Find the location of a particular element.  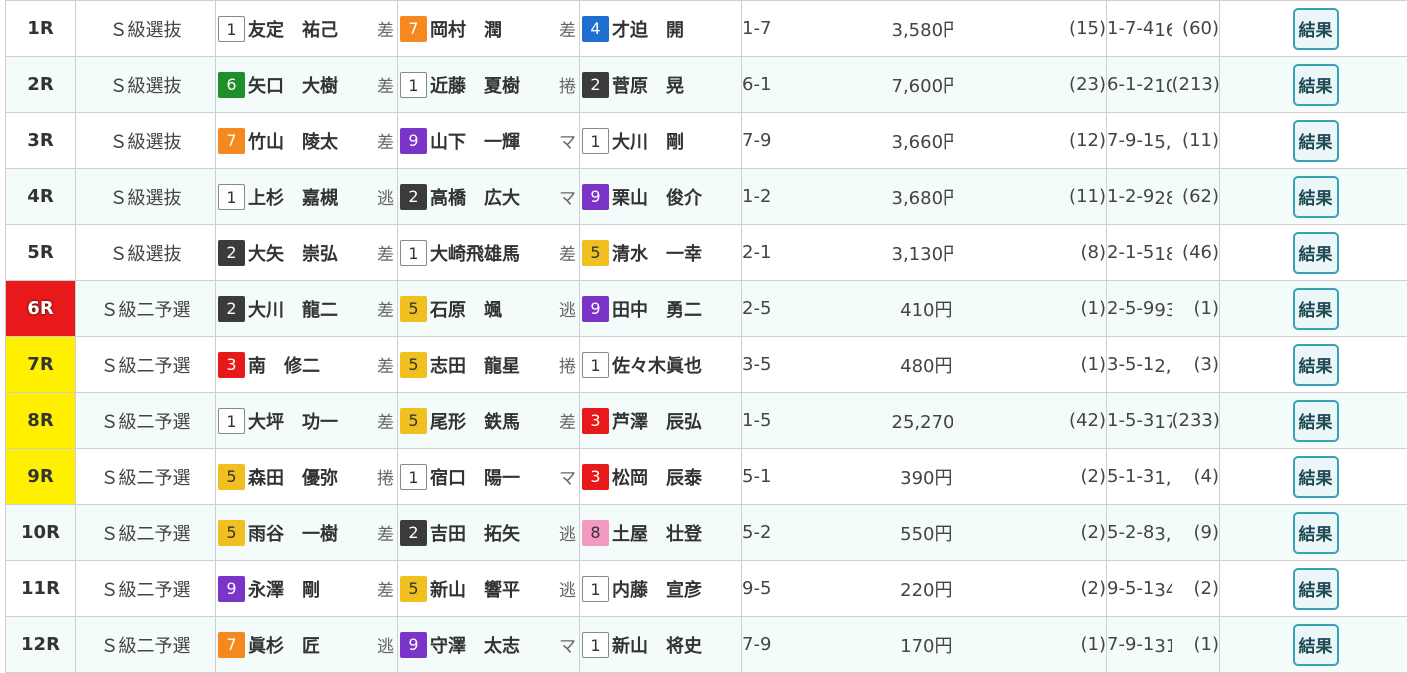

race-number: 6R is located at coordinates (41, 309).